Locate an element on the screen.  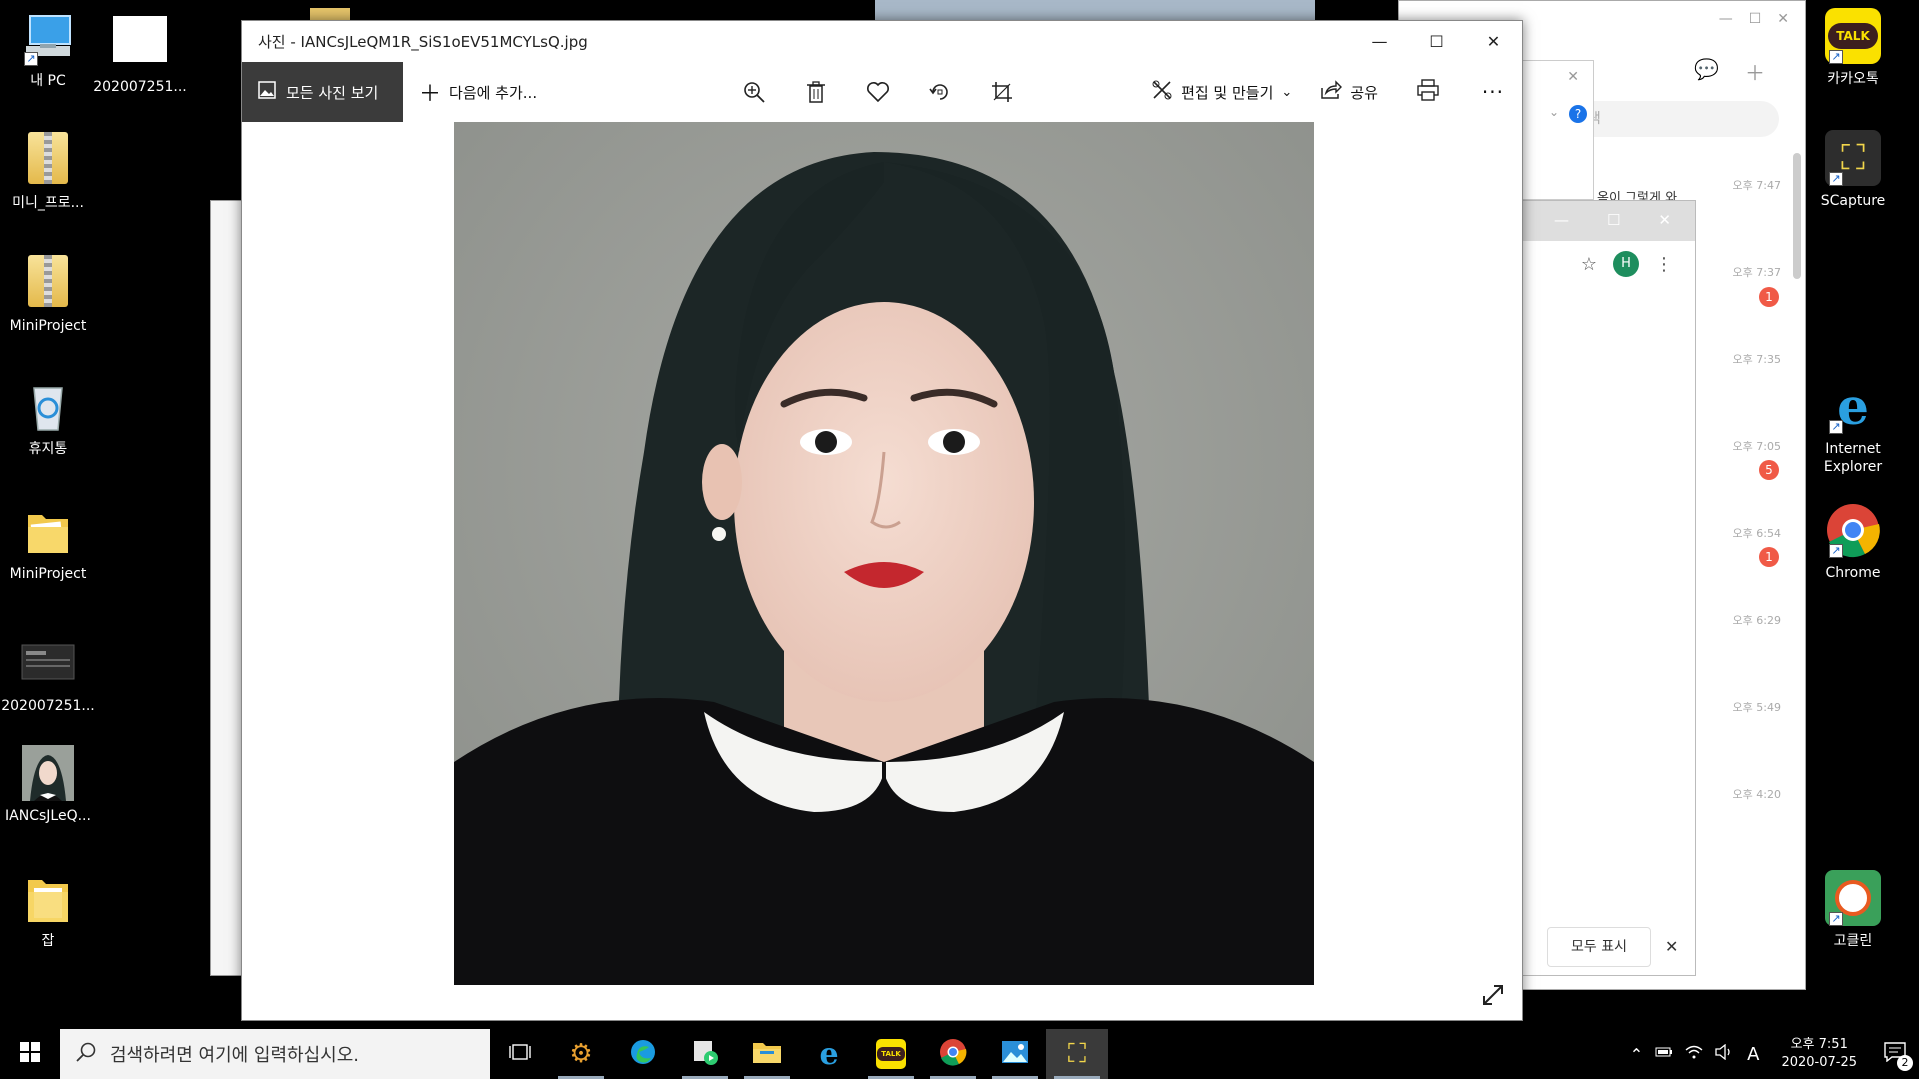
photo-gallery-icon is located at coordinates (267, 92).